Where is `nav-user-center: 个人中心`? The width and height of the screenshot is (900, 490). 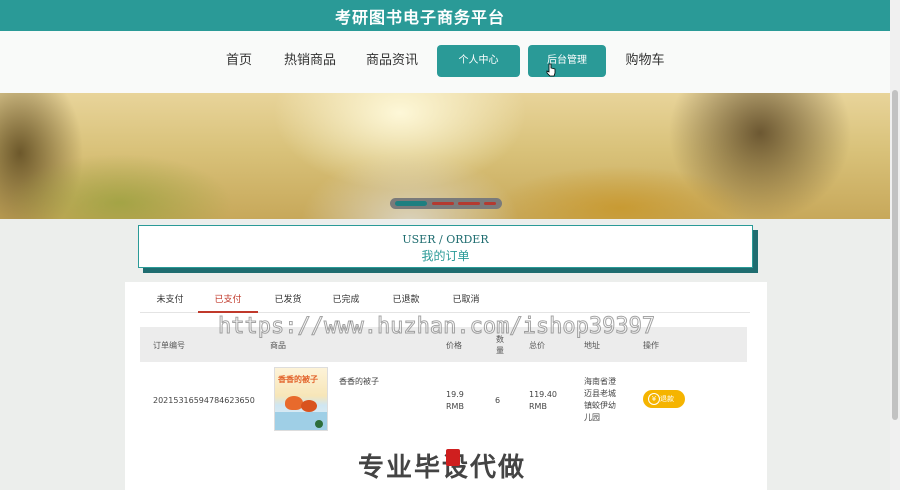
nav-user-center: 个人中心 is located at coordinates (478, 61).